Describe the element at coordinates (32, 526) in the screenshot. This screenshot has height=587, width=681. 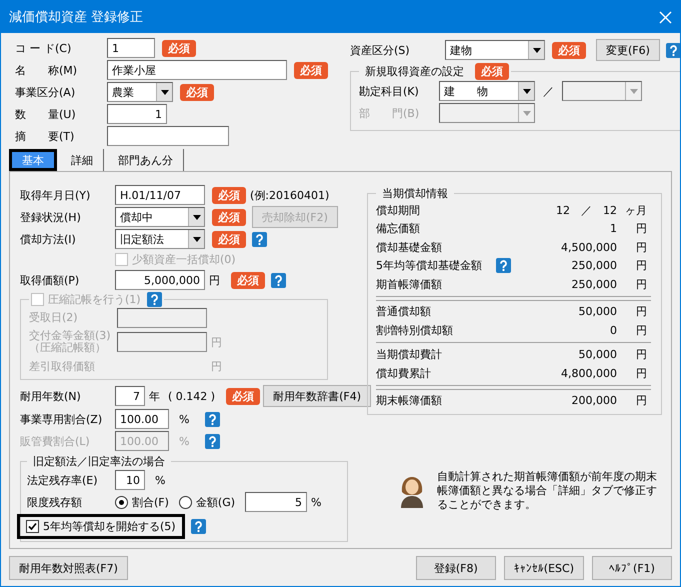
I see `checkmark-icon` at that location.